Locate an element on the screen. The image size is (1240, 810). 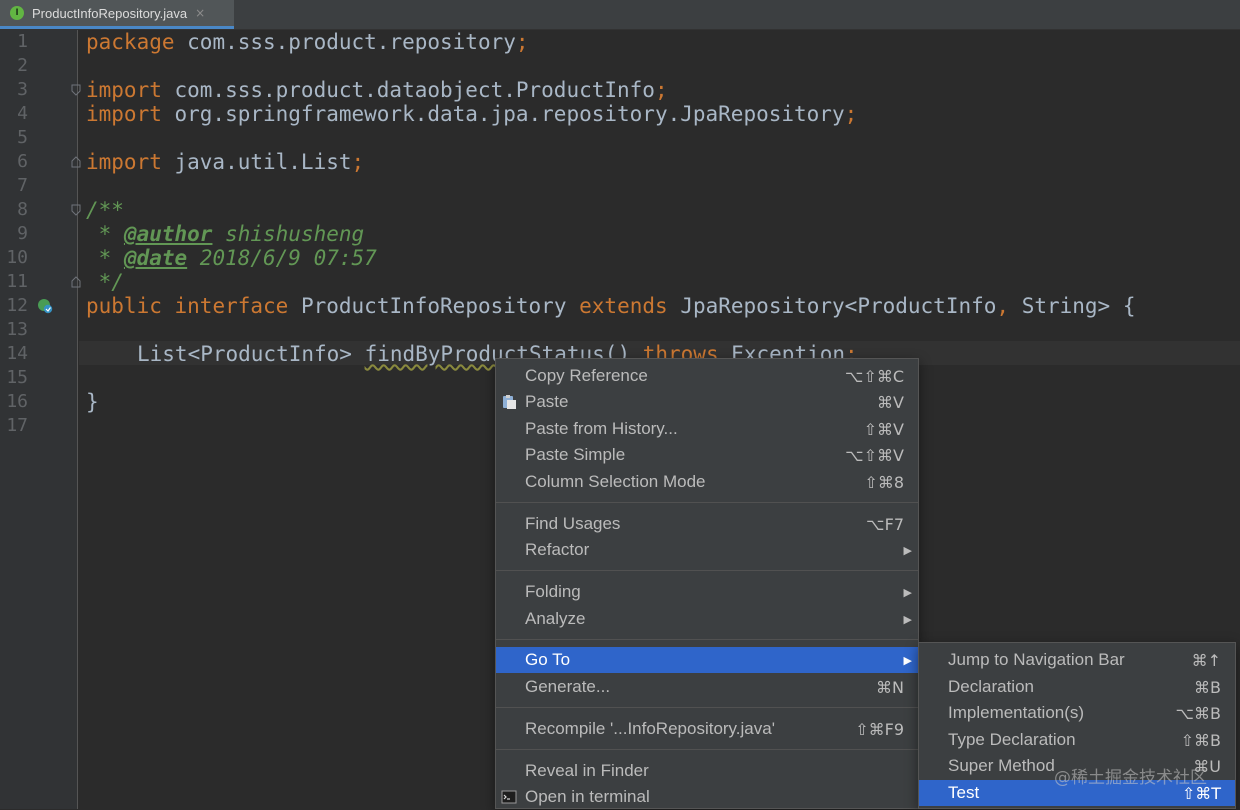
menu-item-paste-from-history: Paste from History... ⇧⌘V is located at coordinates (707, 429).